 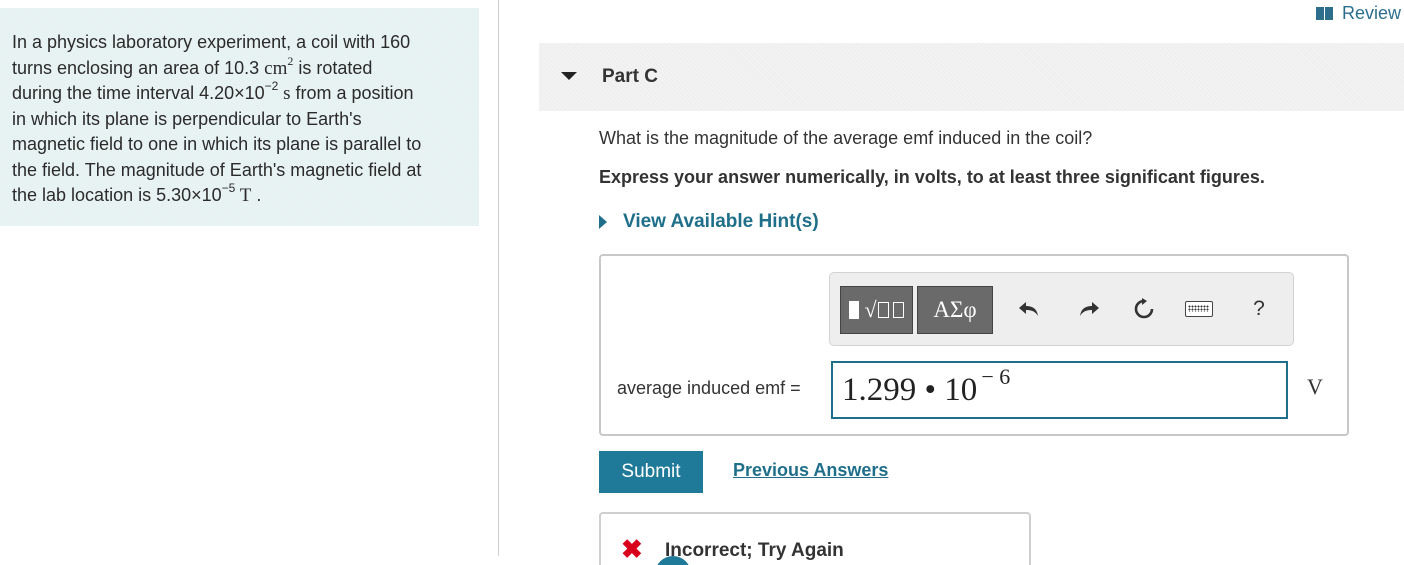 What do you see at coordinates (243, 195) in the screenshot?
I see `field-unit: T` at bounding box center [243, 195].